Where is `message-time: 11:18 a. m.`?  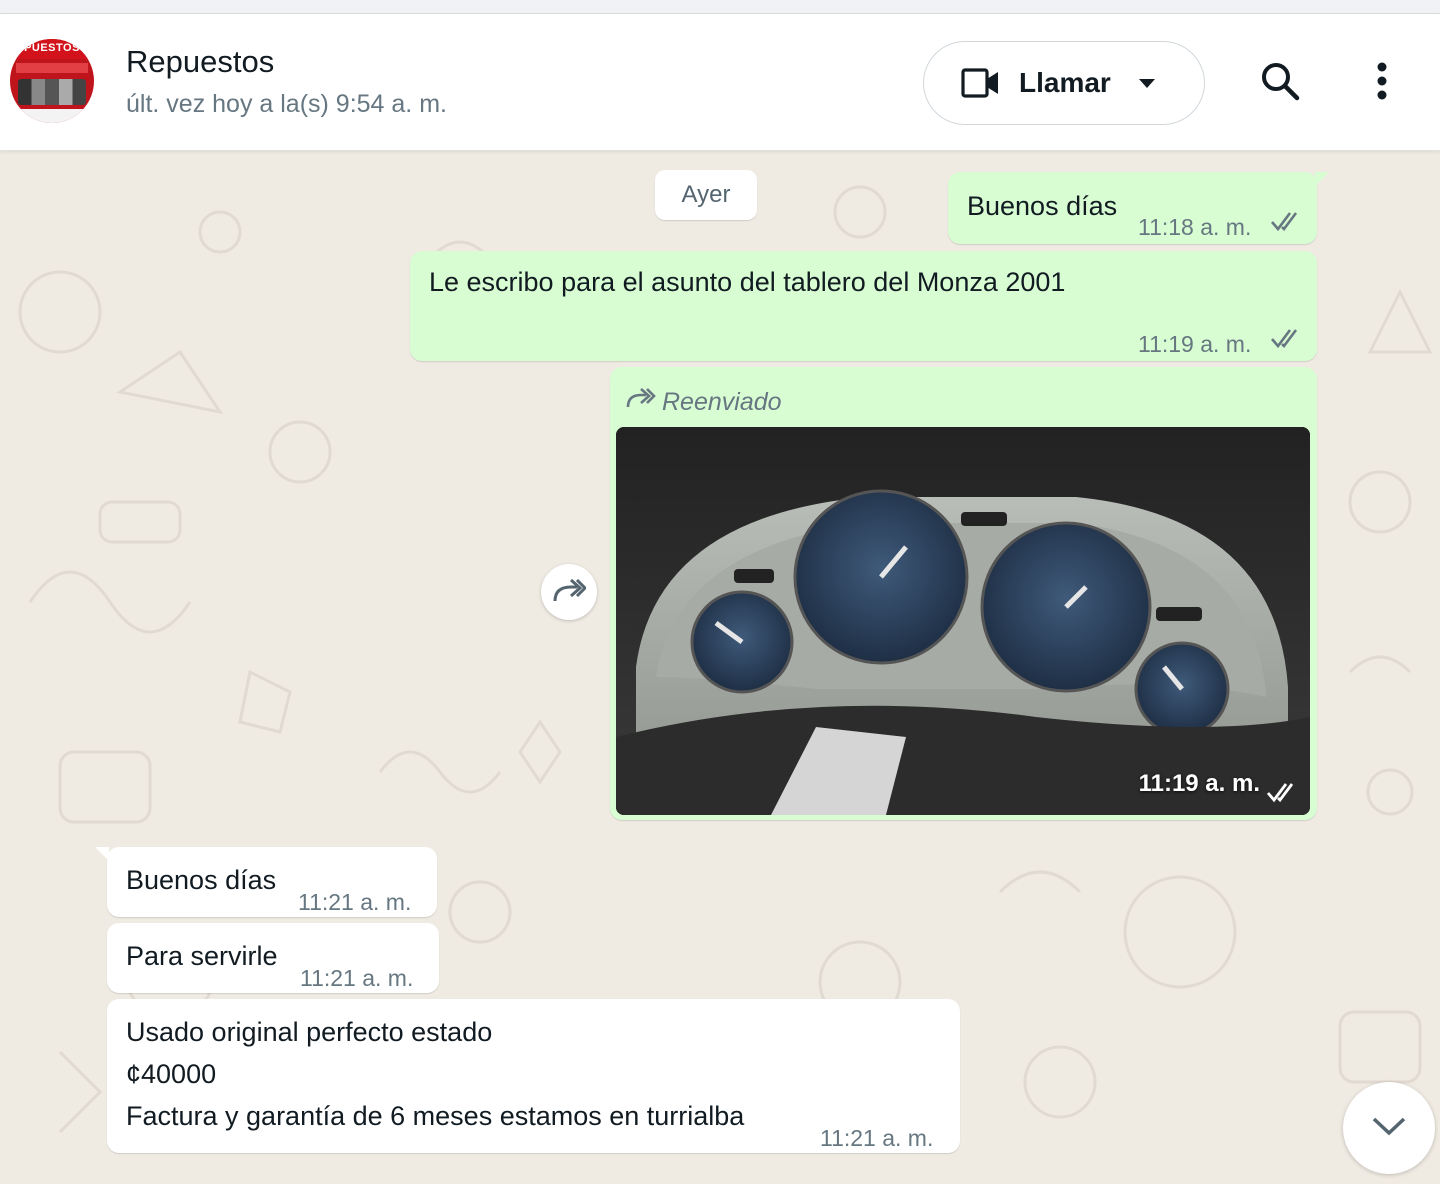 message-time: 11:18 a. m. is located at coordinates (1195, 227).